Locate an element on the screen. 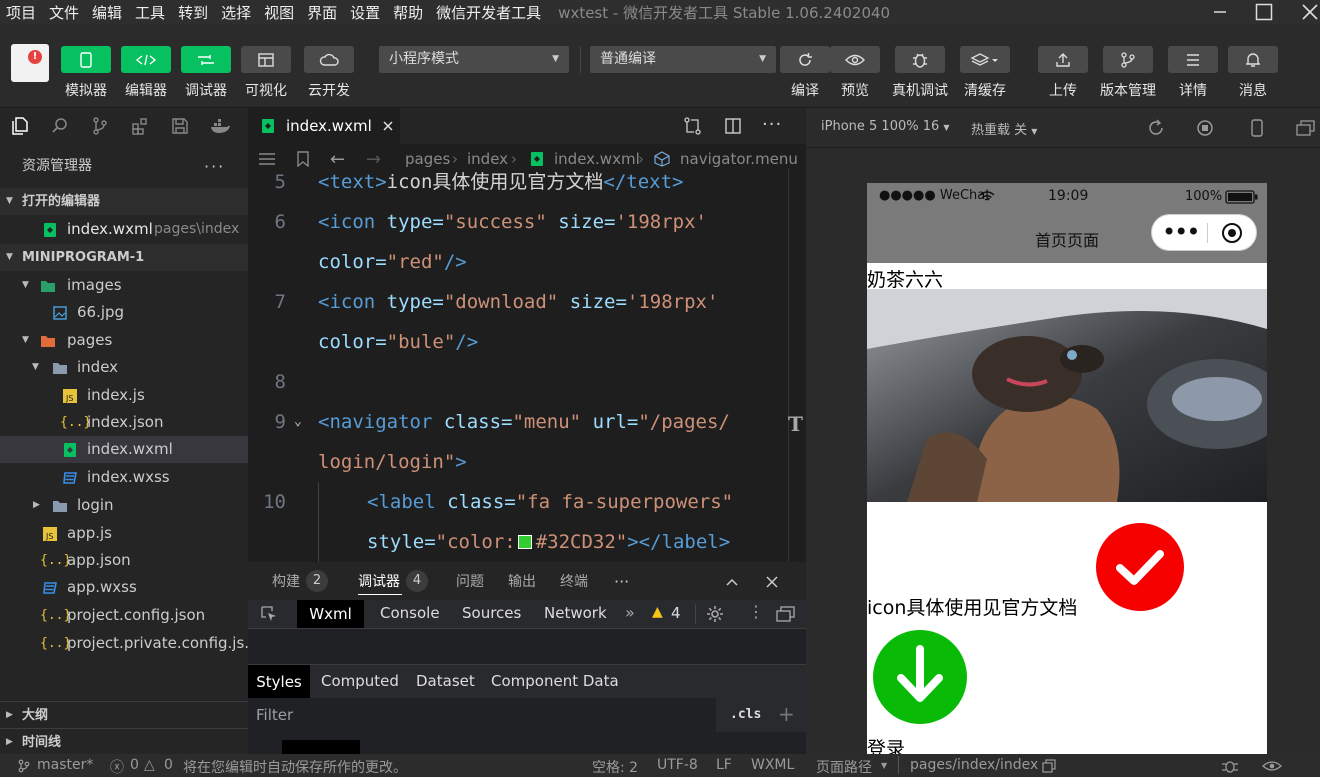 The width and height of the screenshot is (1320, 777). menu-tools: 工具 is located at coordinates (150, 12).